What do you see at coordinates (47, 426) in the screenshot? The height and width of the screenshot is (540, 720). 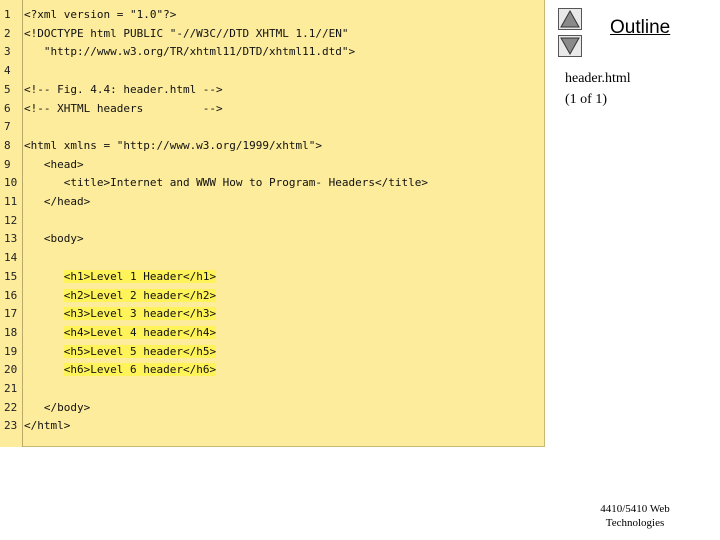 I see `code-text: </html>` at bounding box center [47, 426].